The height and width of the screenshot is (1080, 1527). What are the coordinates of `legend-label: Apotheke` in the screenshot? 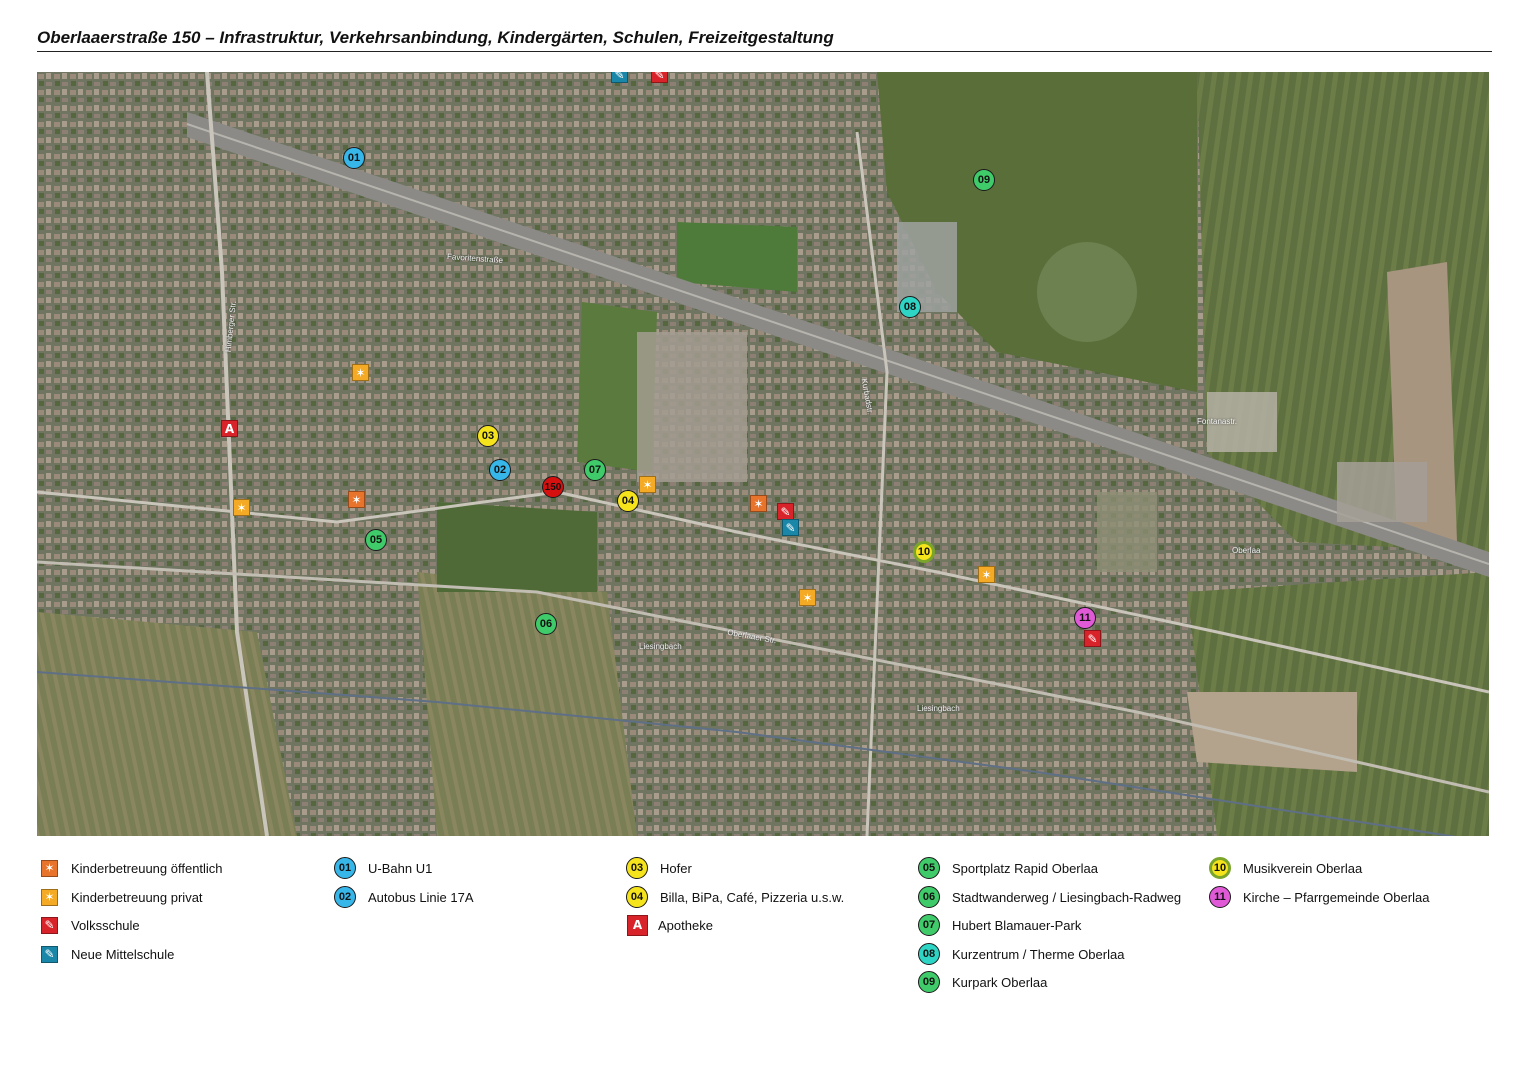 It's located at (685, 925).